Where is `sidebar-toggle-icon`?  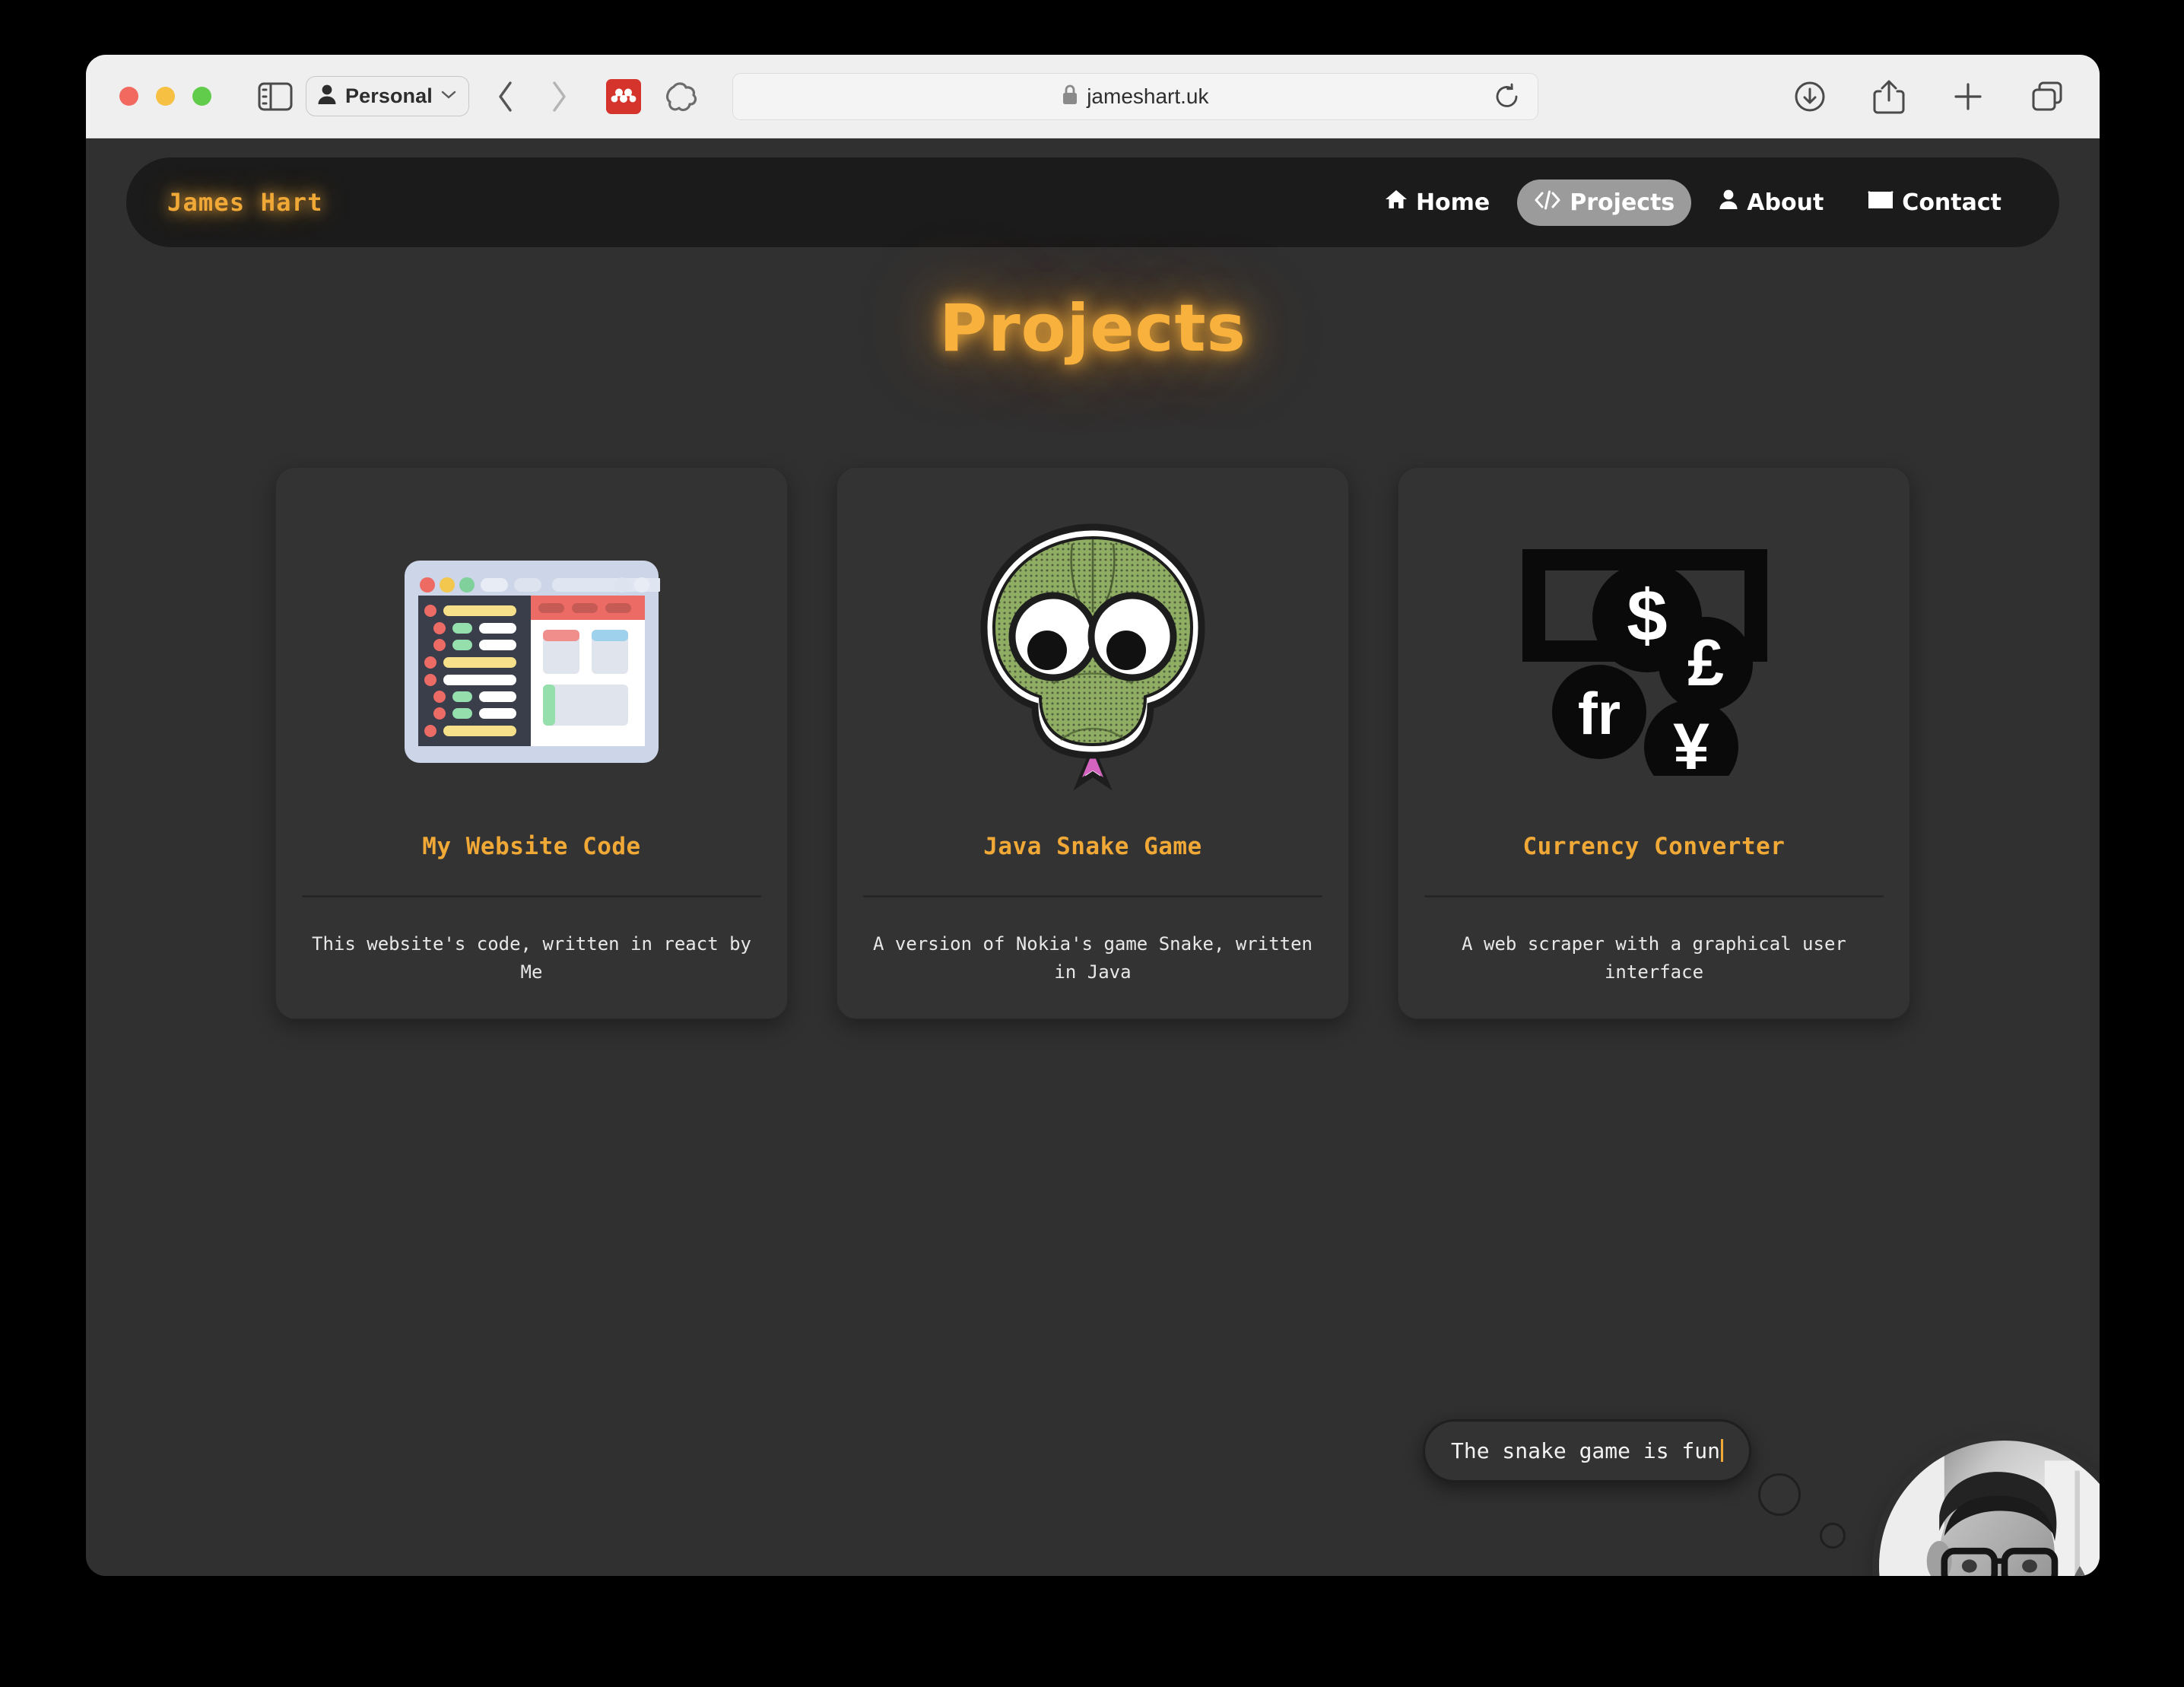 sidebar-toggle-icon is located at coordinates (275, 96).